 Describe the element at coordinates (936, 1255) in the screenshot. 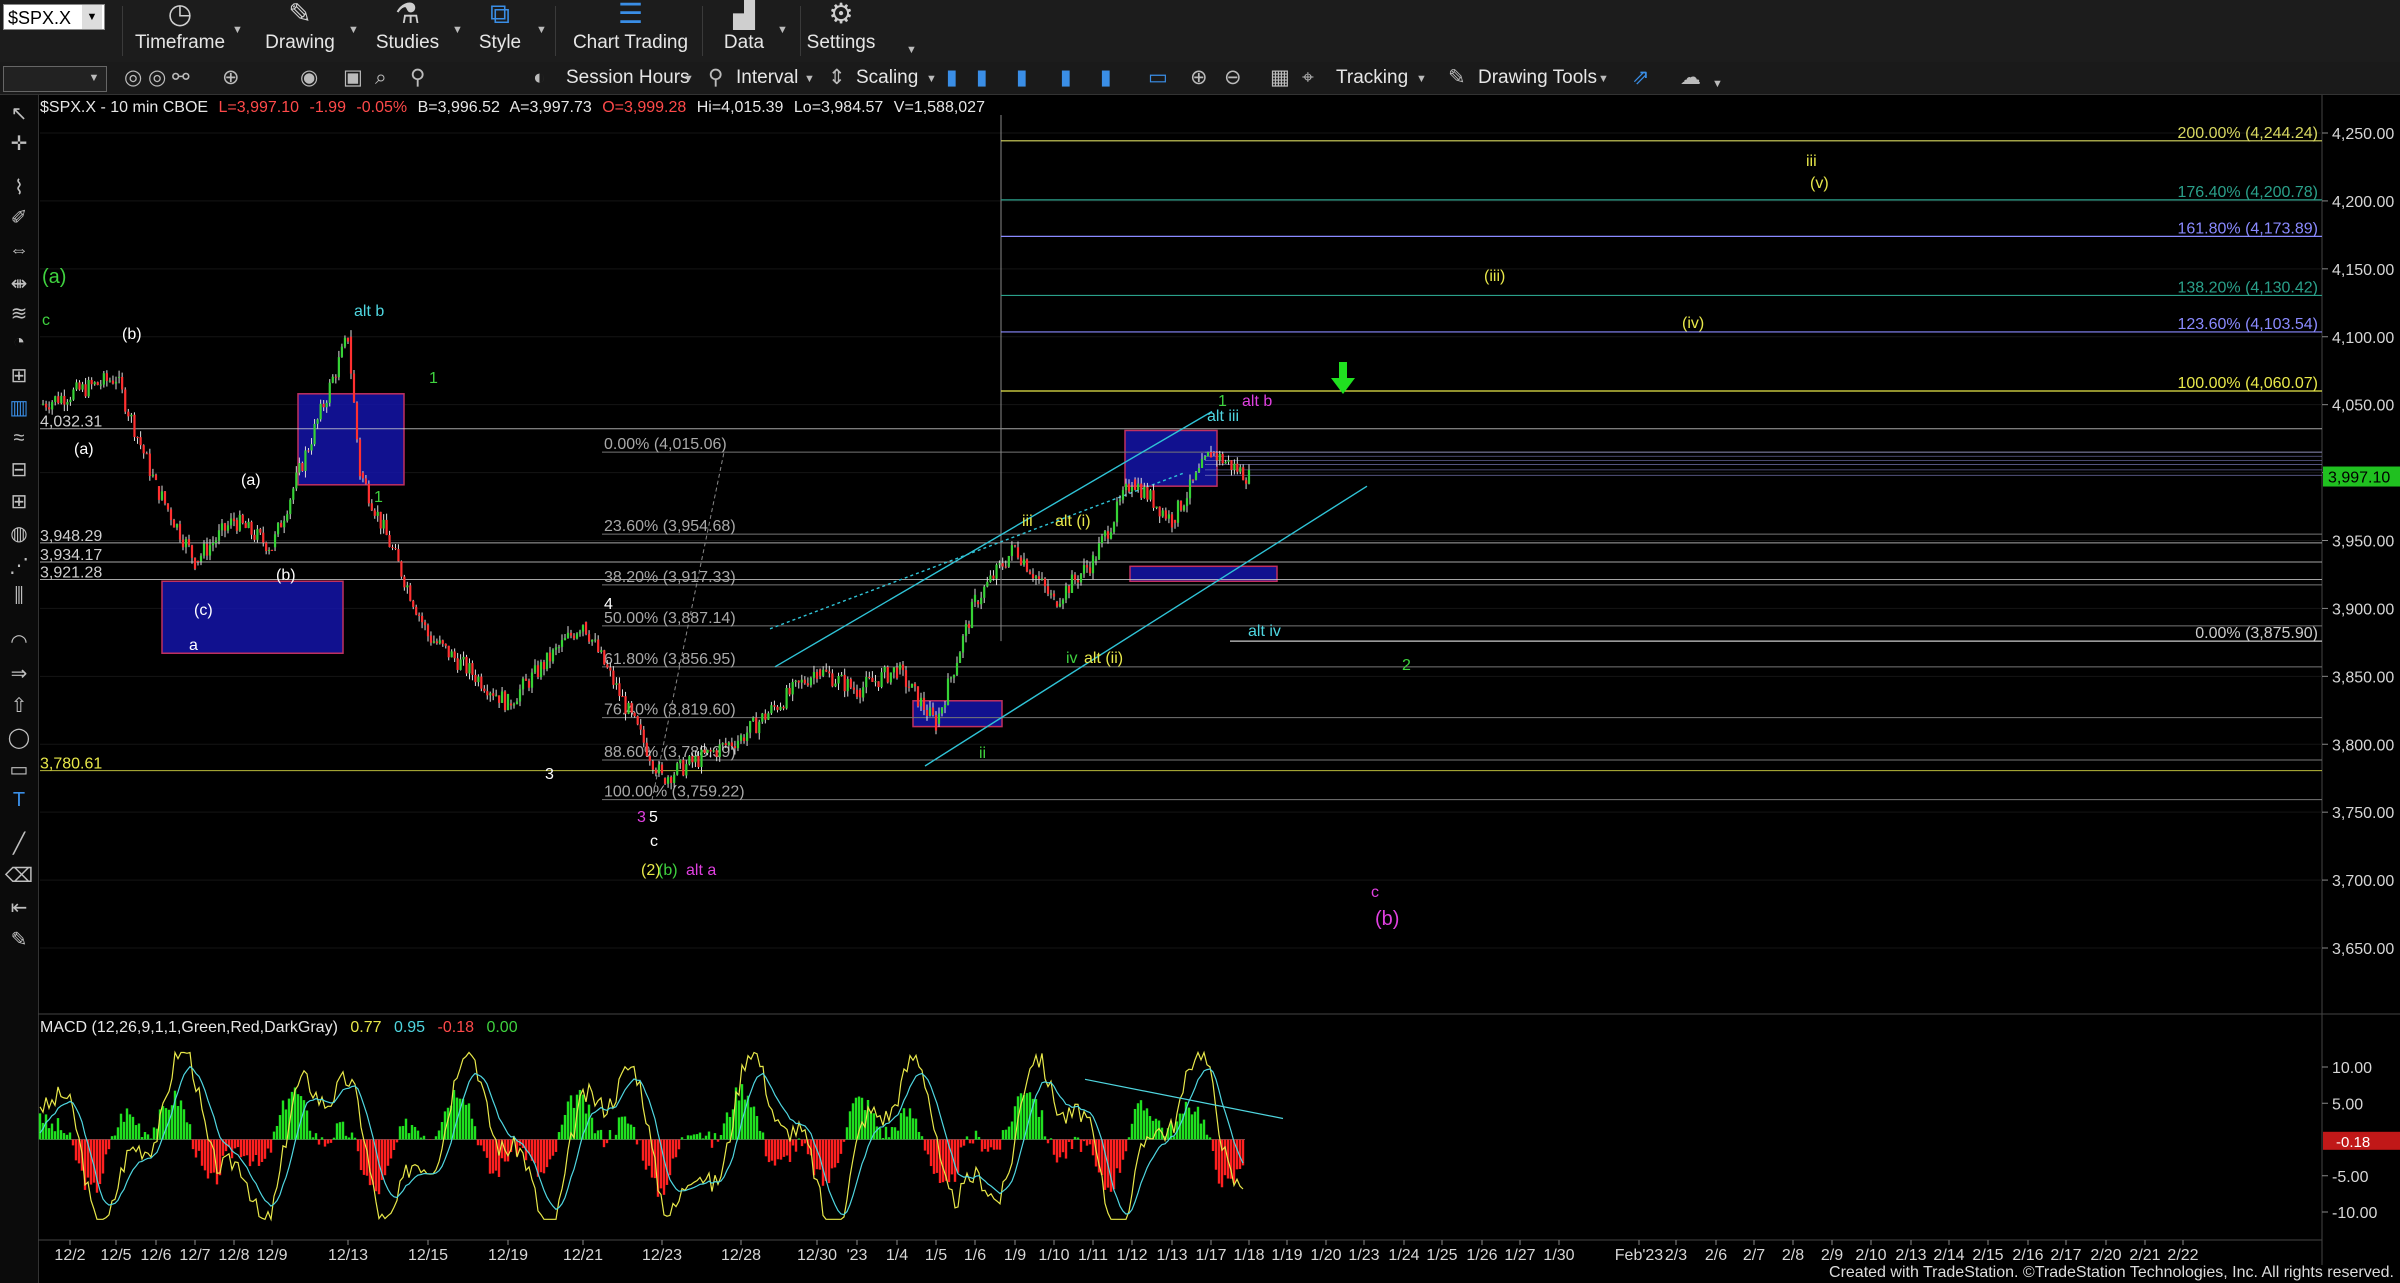

I see `time-axis-label: 1/5` at that location.